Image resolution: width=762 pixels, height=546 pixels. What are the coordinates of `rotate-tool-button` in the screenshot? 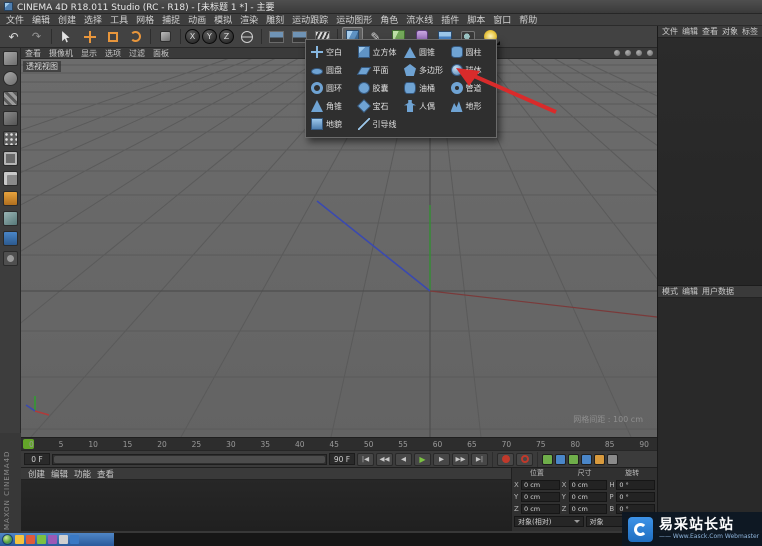 It's located at (135, 36).